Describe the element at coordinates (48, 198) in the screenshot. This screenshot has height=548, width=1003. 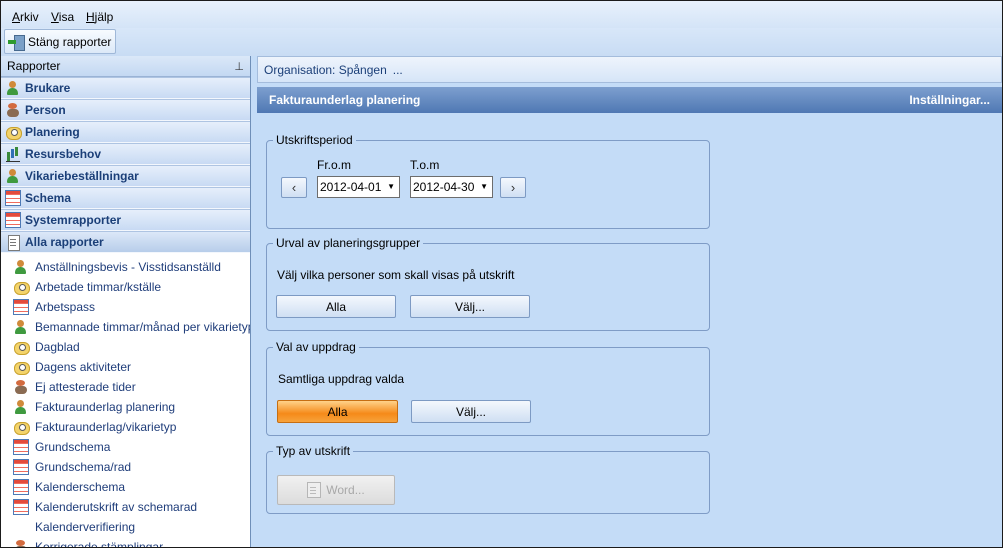
I see `category-label: Schema` at that location.